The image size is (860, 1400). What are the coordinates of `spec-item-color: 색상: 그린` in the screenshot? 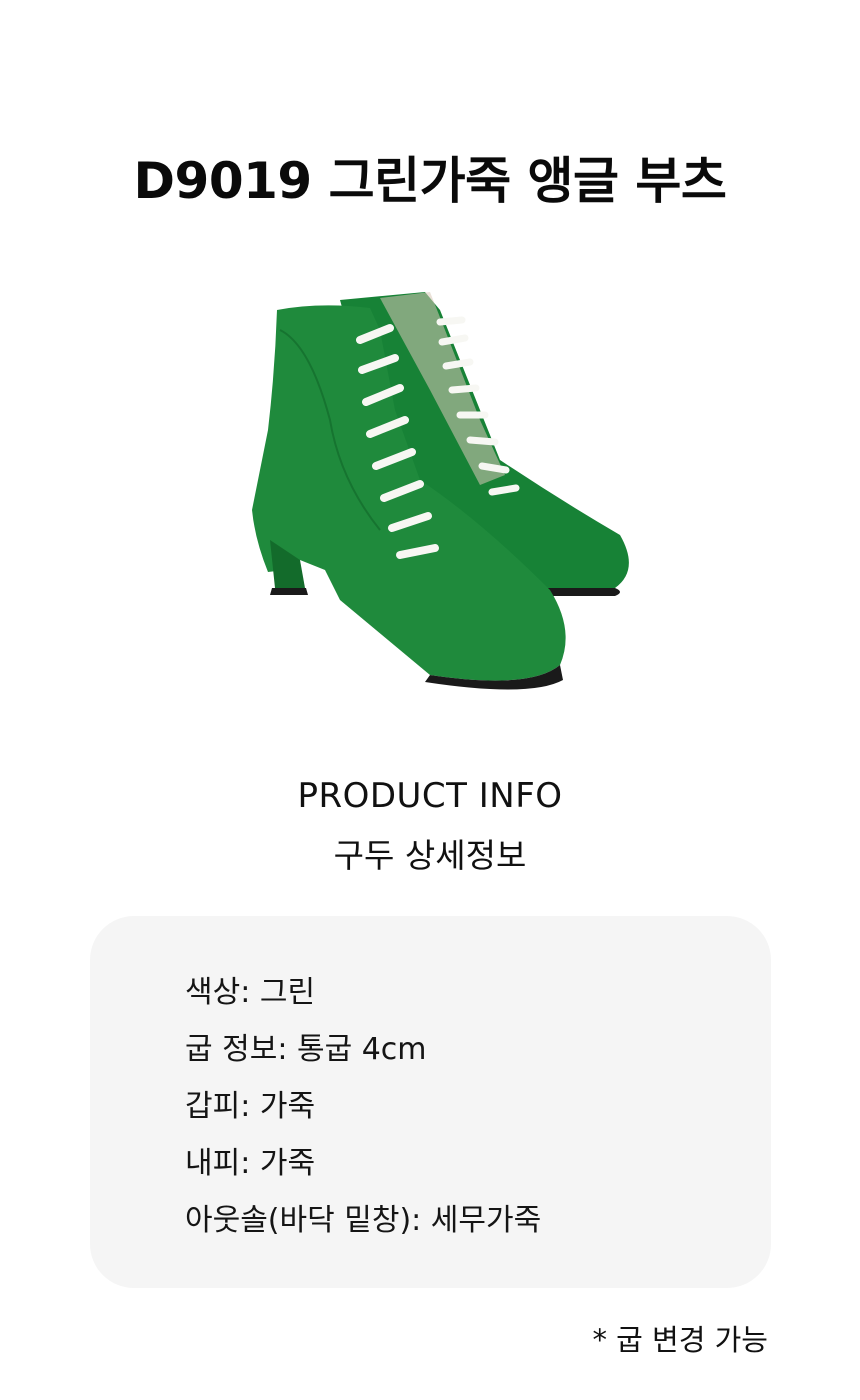 It's located at (250, 992).